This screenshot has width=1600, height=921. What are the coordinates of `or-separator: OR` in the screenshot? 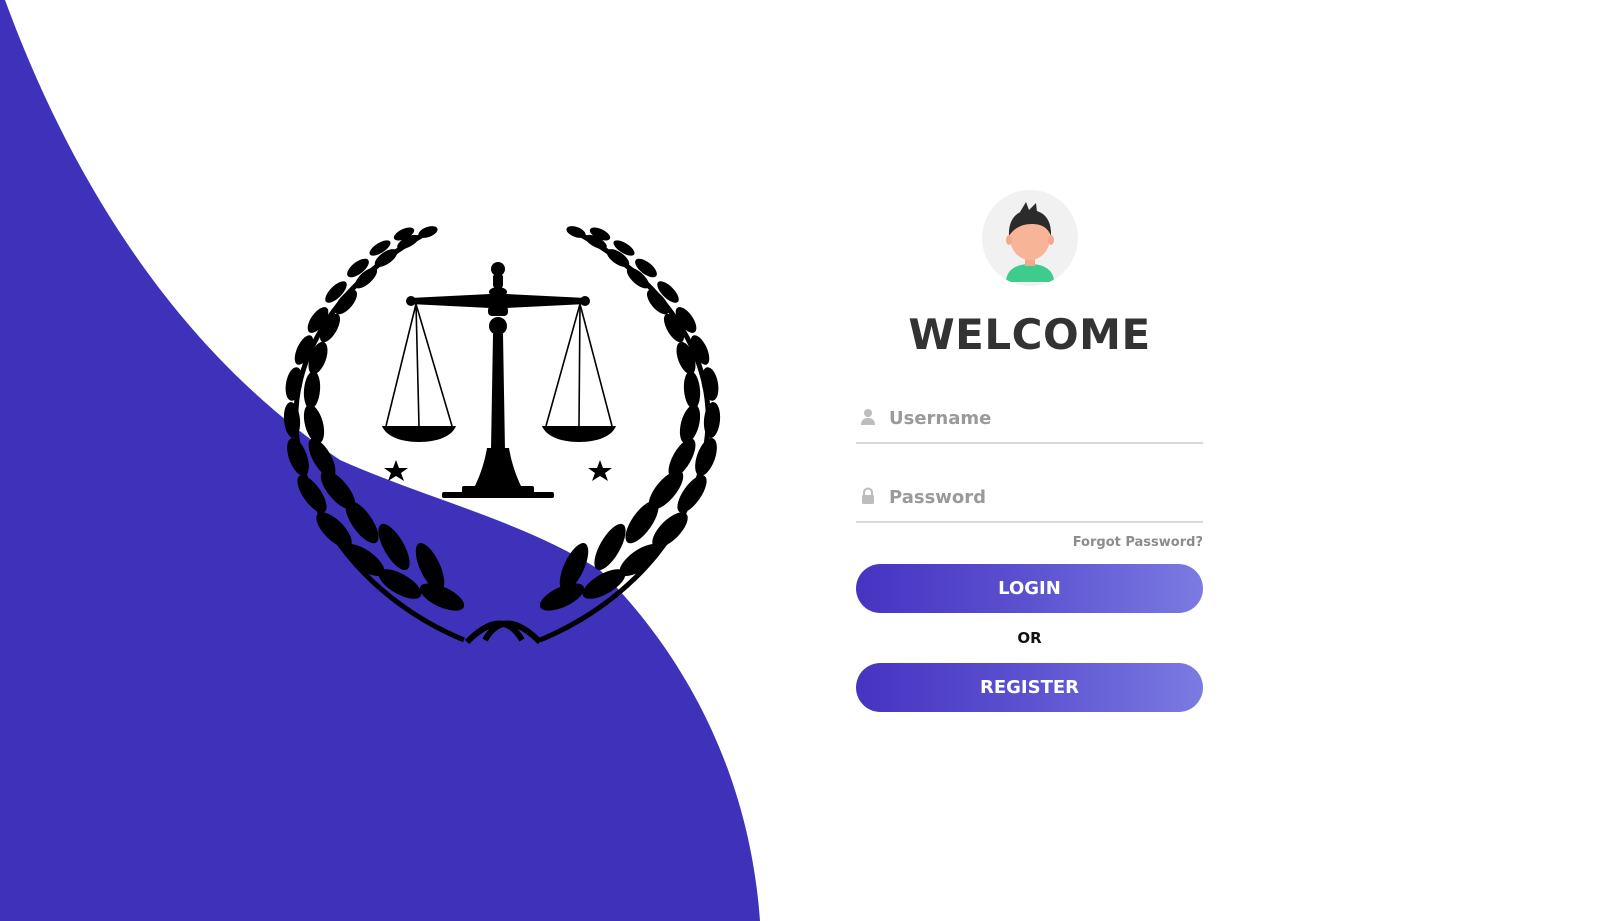 It's located at (1029, 638).